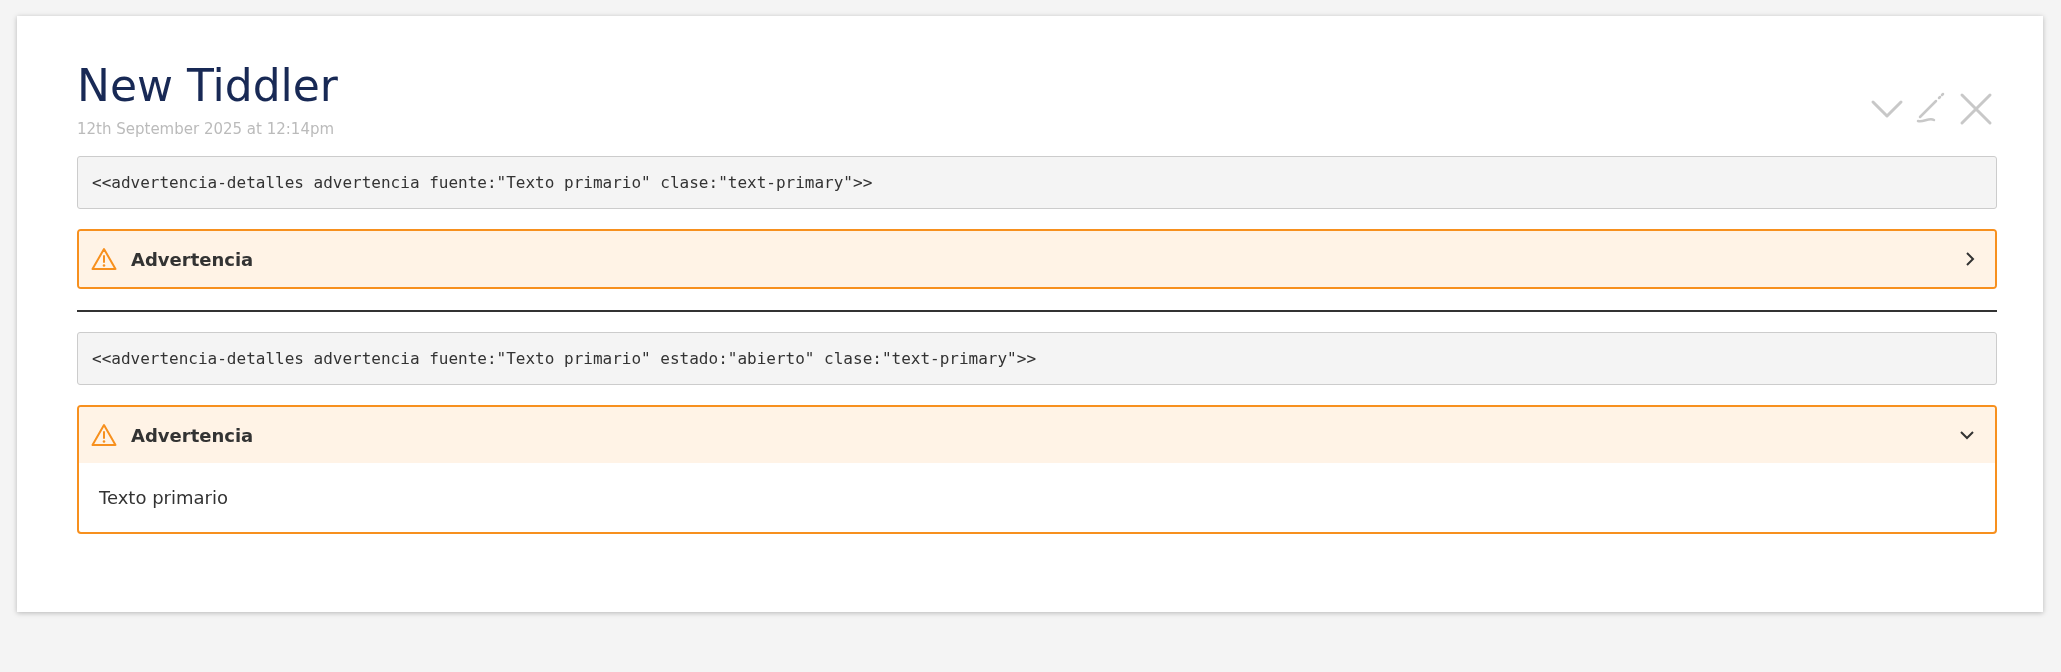  I want to click on chevron-right-icon, so click(1970, 259).